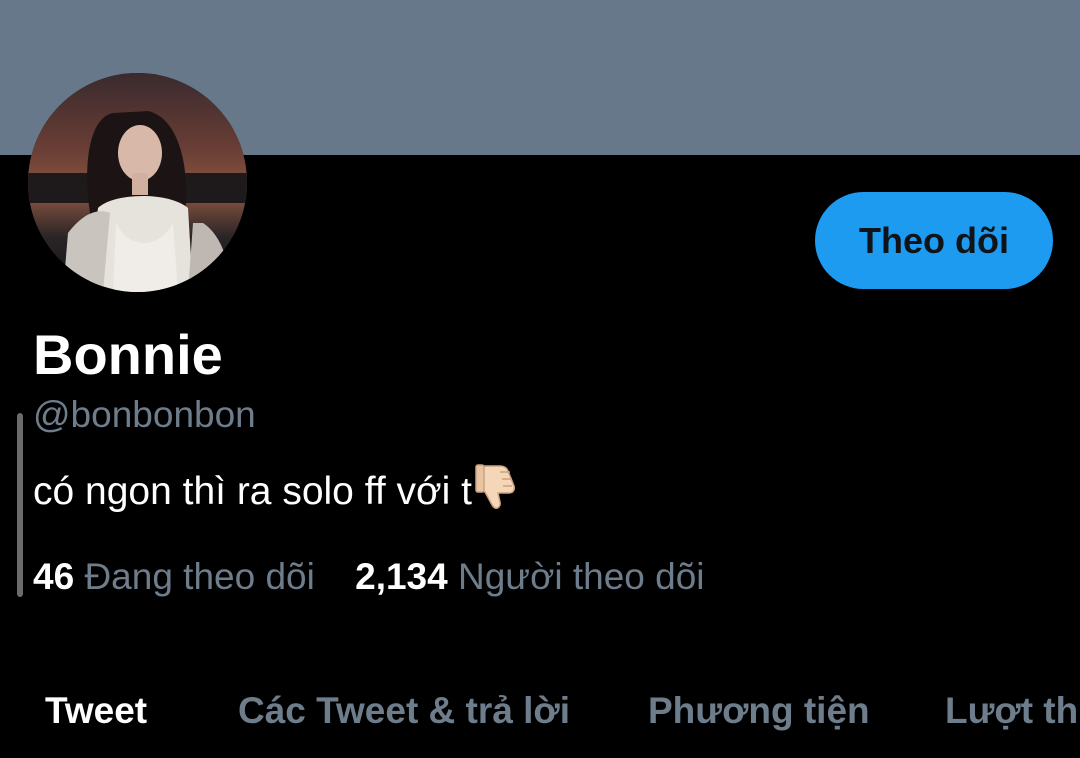 The image size is (1080, 758). What do you see at coordinates (252, 491) in the screenshot?
I see `bio-text: có ngon thì ra solo ff với t` at bounding box center [252, 491].